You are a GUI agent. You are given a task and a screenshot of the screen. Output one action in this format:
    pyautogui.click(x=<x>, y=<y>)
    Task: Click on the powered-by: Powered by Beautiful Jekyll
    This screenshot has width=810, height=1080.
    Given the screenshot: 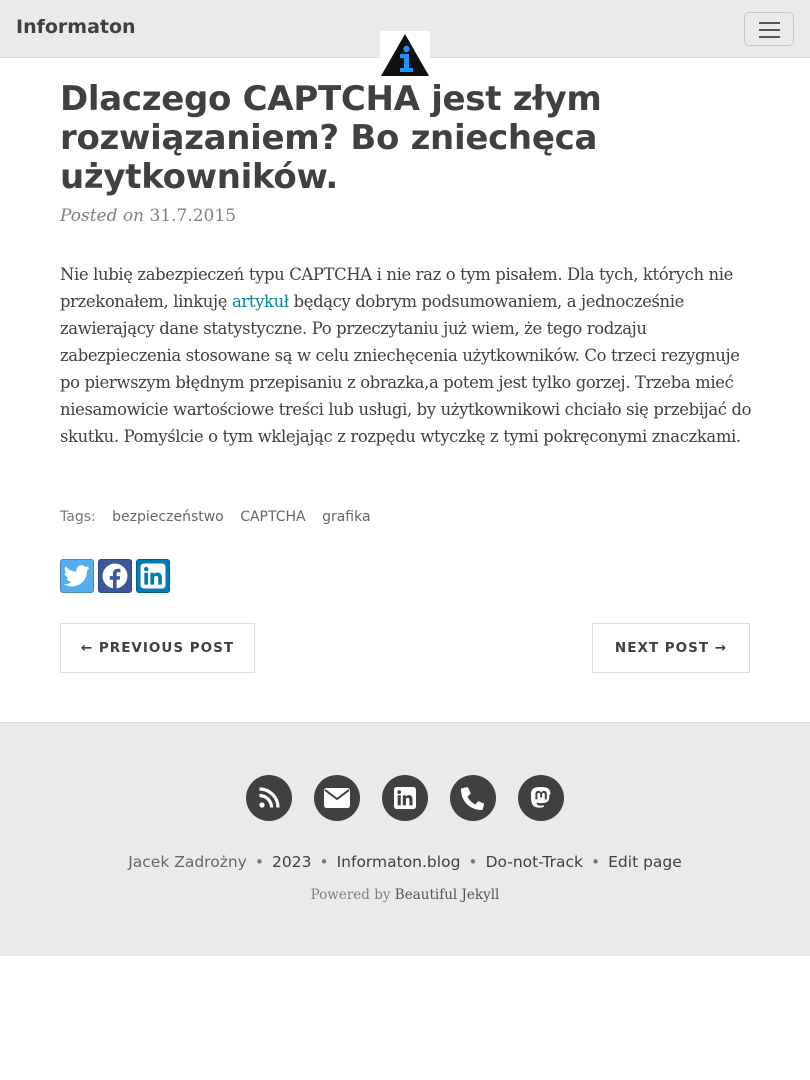 What is the action you would take?
    pyautogui.click(x=405, y=895)
    